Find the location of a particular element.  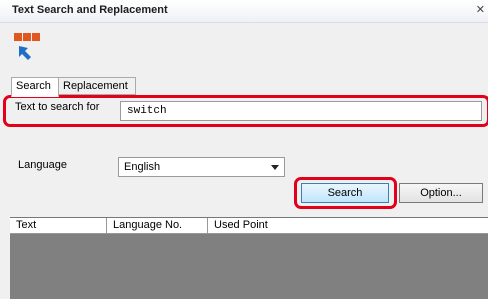

tab-replacement: Replacement is located at coordinates (97, 86).